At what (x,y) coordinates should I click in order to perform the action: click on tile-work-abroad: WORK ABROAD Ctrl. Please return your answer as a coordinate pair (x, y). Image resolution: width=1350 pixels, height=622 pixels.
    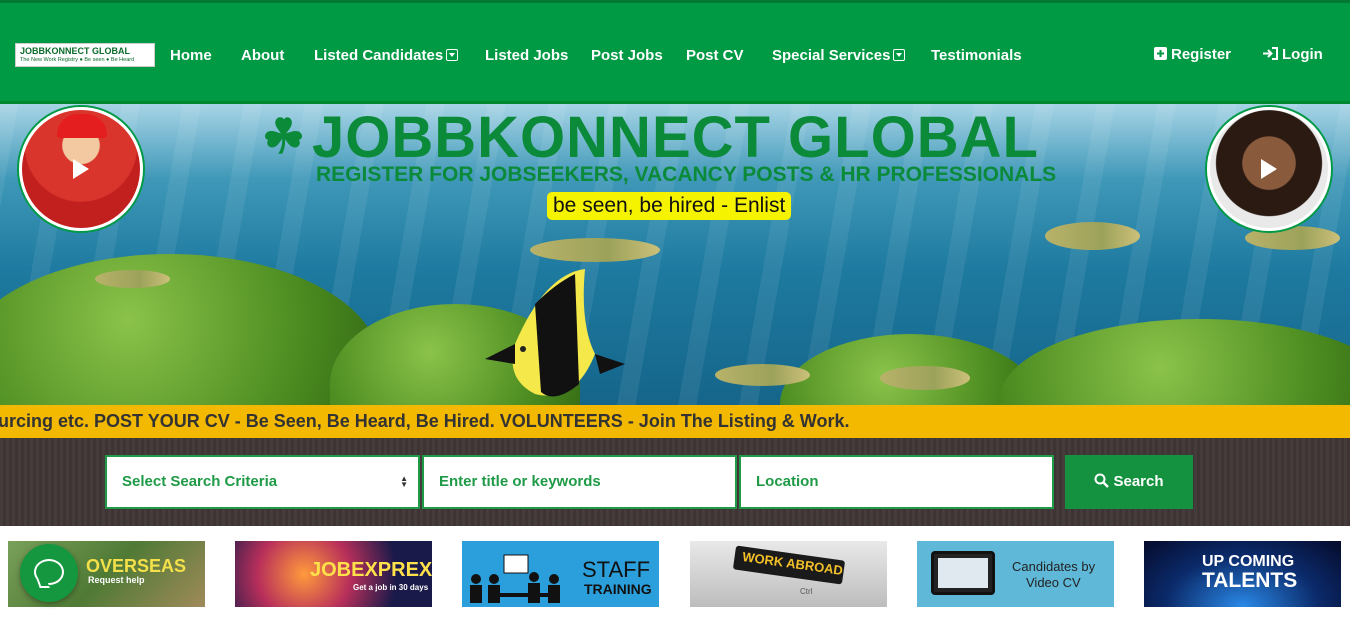
    Looking at the image, I should click on (788, 574).